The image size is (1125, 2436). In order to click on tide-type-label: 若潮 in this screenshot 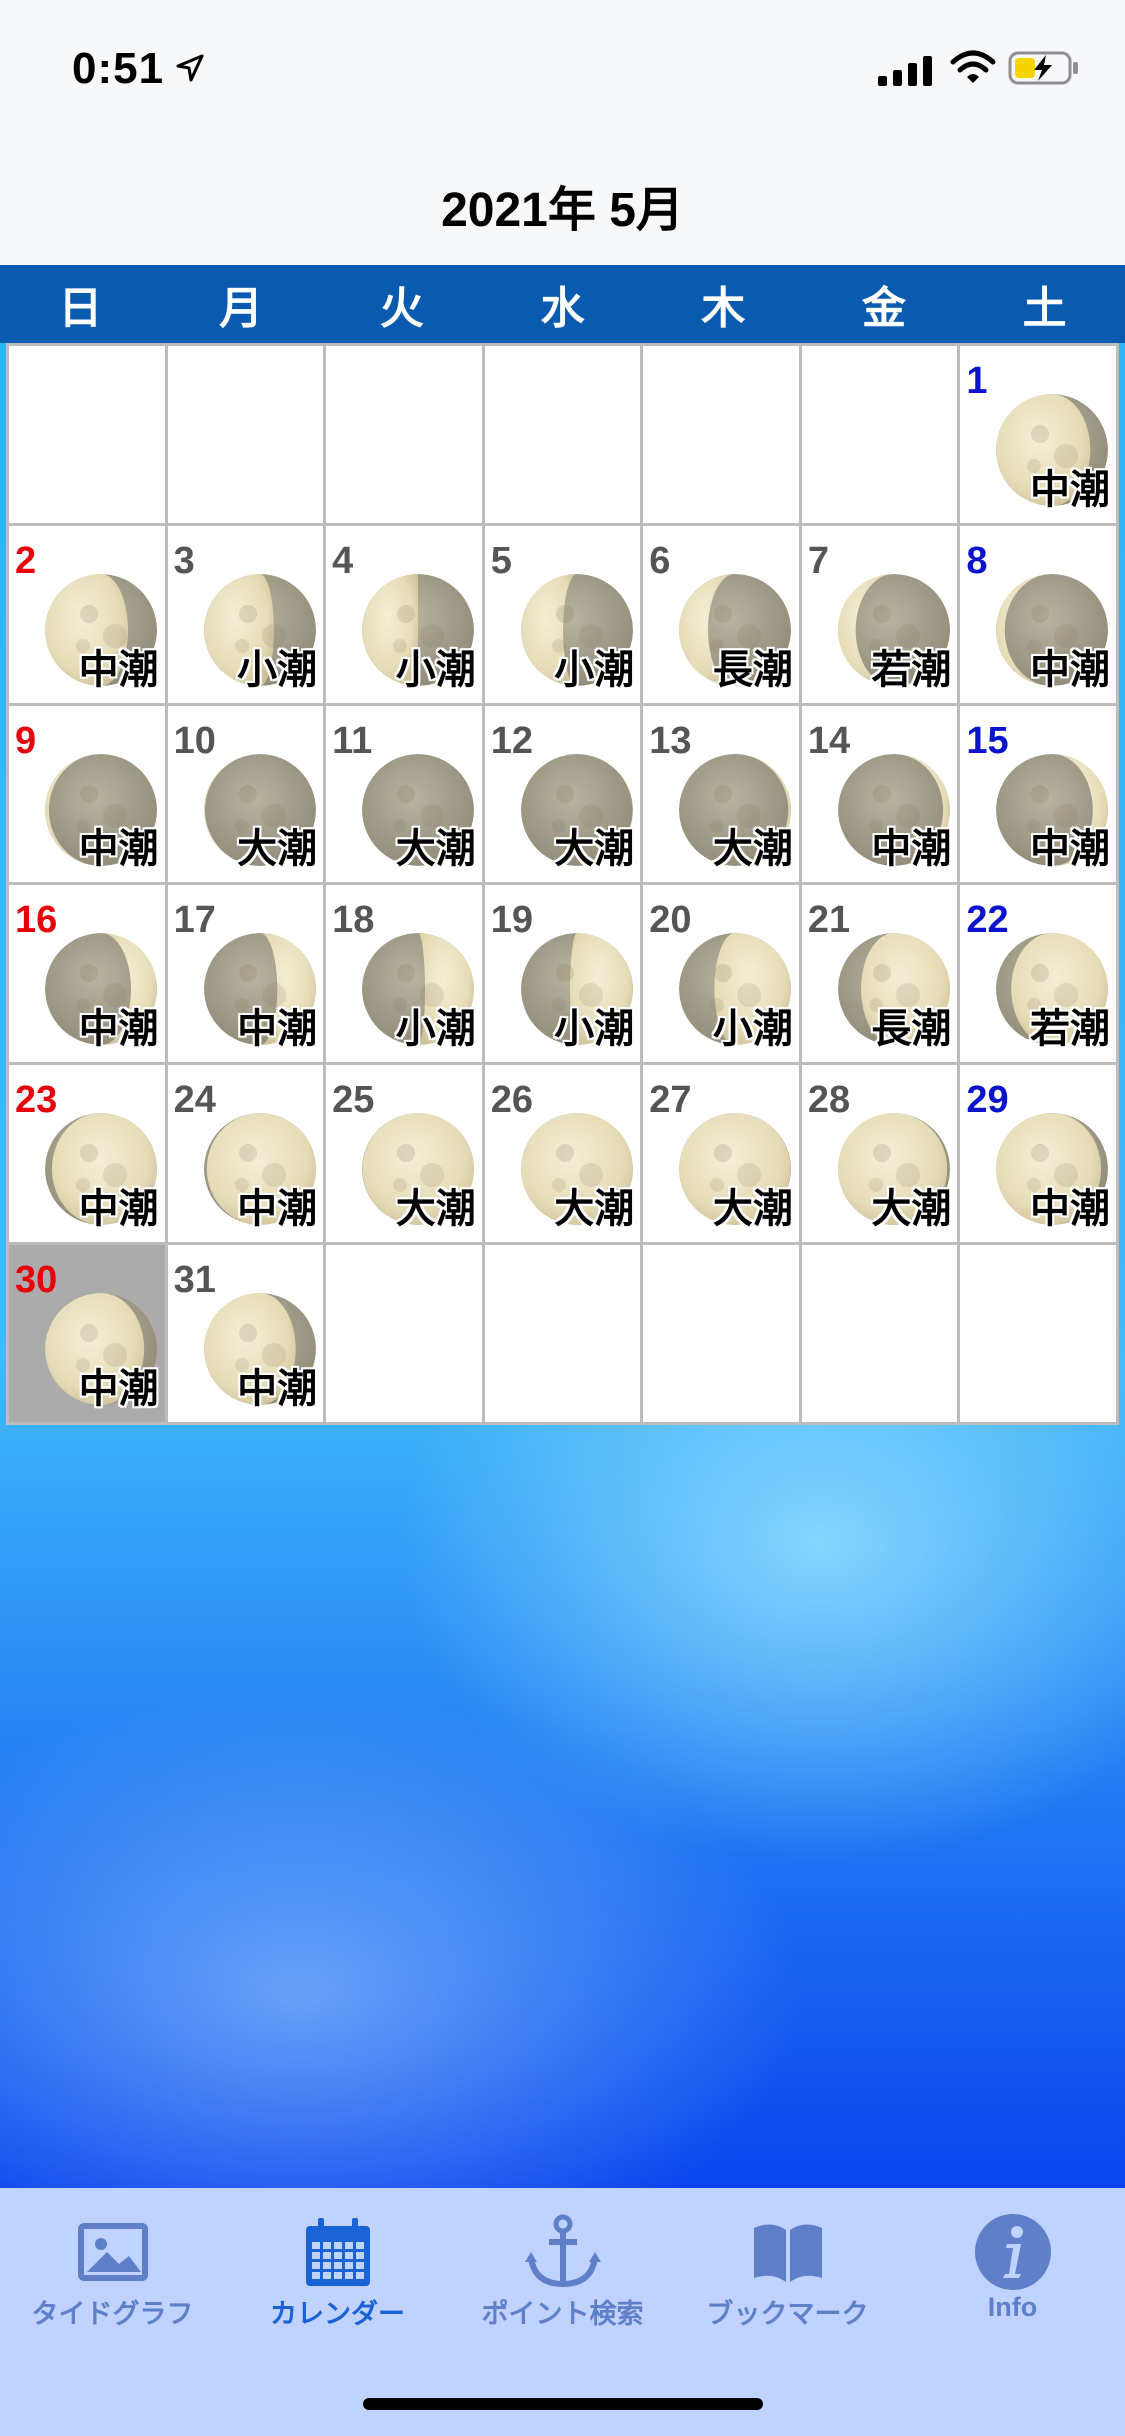, I will do `click(911, 669)`.